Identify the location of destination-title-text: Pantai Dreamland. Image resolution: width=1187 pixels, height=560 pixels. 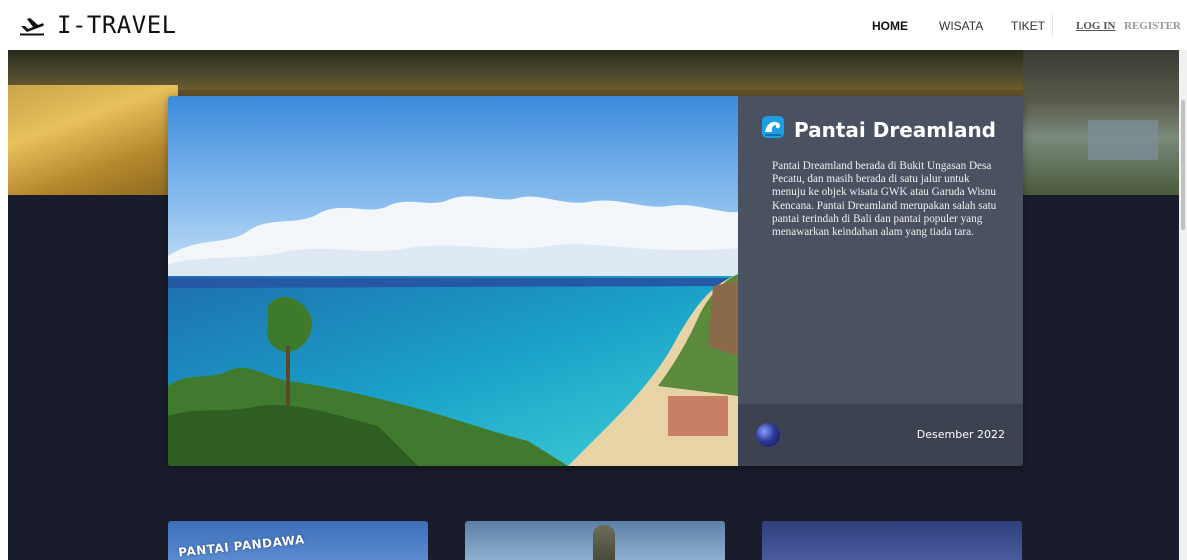
(895, 129).